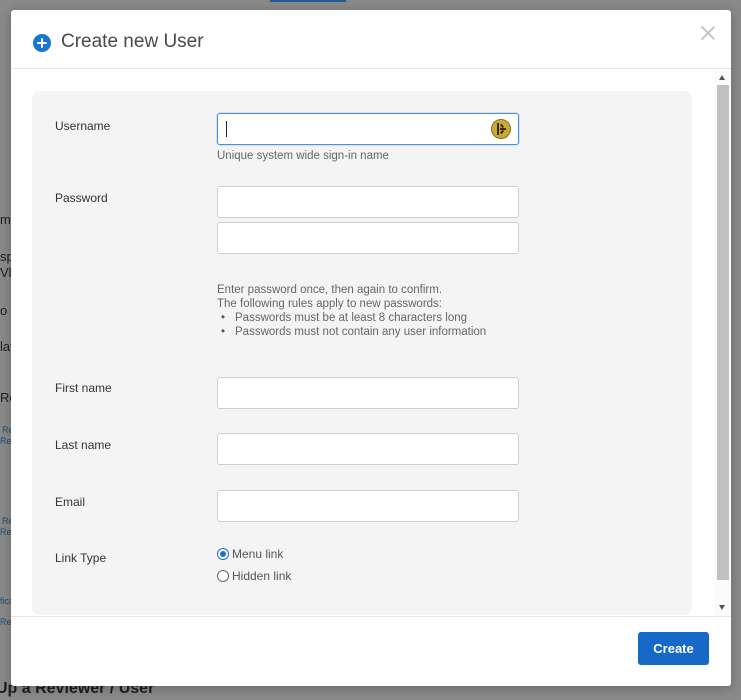 The height and width of the screenshot is (700, 741). I want to click on dialog-footer: Create, so click(371, 651).